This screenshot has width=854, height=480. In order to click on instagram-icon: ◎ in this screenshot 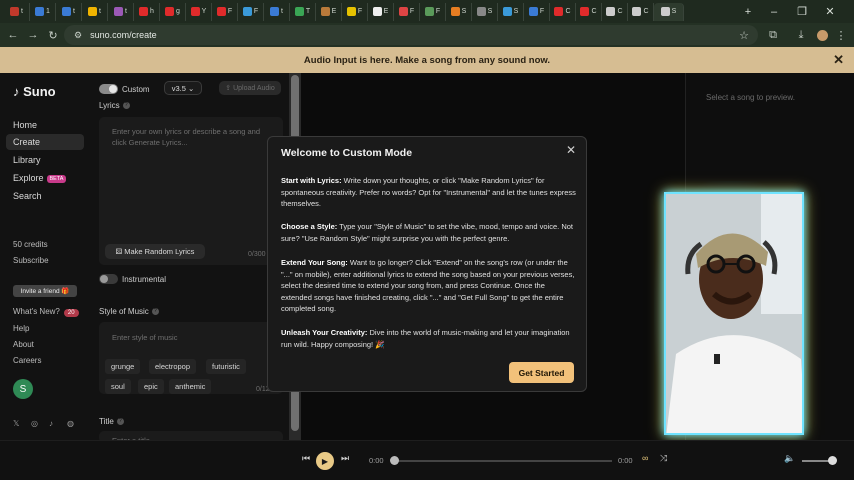, I will do `click(34, 423)`.